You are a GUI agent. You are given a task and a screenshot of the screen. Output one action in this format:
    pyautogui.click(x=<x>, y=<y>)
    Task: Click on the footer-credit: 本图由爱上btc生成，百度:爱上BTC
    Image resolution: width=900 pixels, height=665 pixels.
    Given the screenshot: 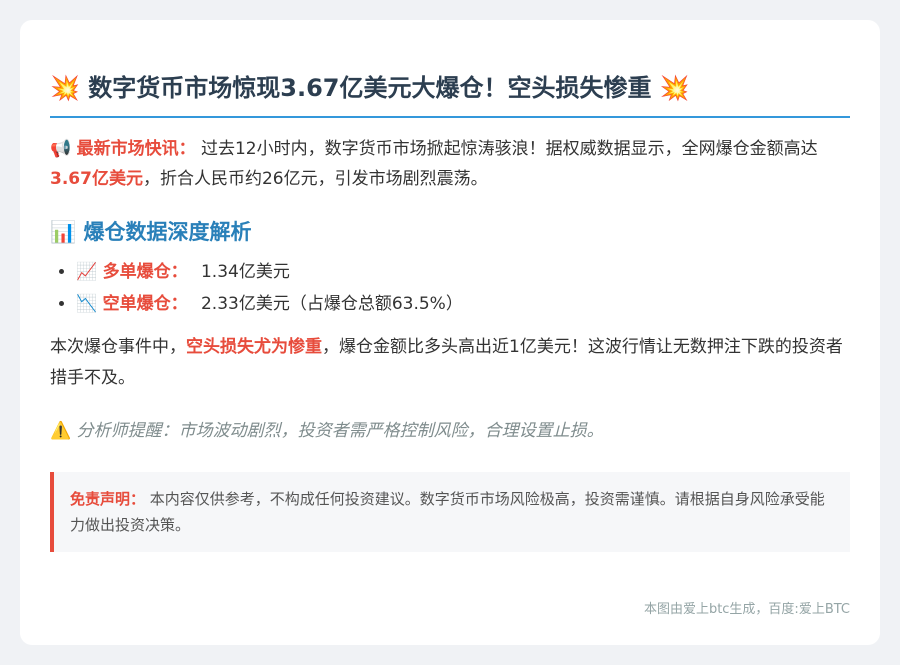 What is the action you would take?
    pyautogui.click(x=746, y=609)
    